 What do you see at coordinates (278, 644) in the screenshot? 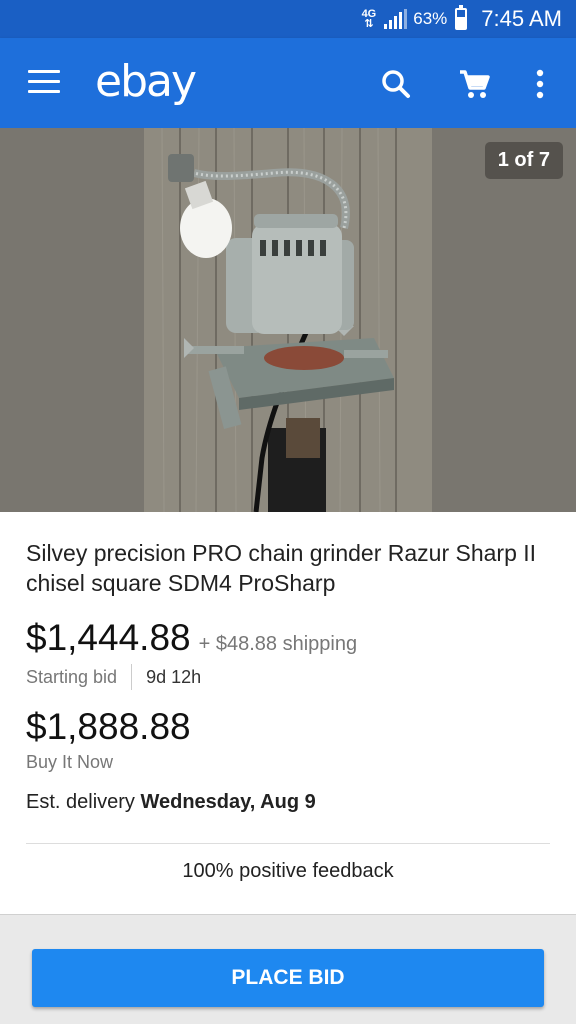
I see `shipping-cost: + $48.88 shipping` at bounding box center [278, 644].